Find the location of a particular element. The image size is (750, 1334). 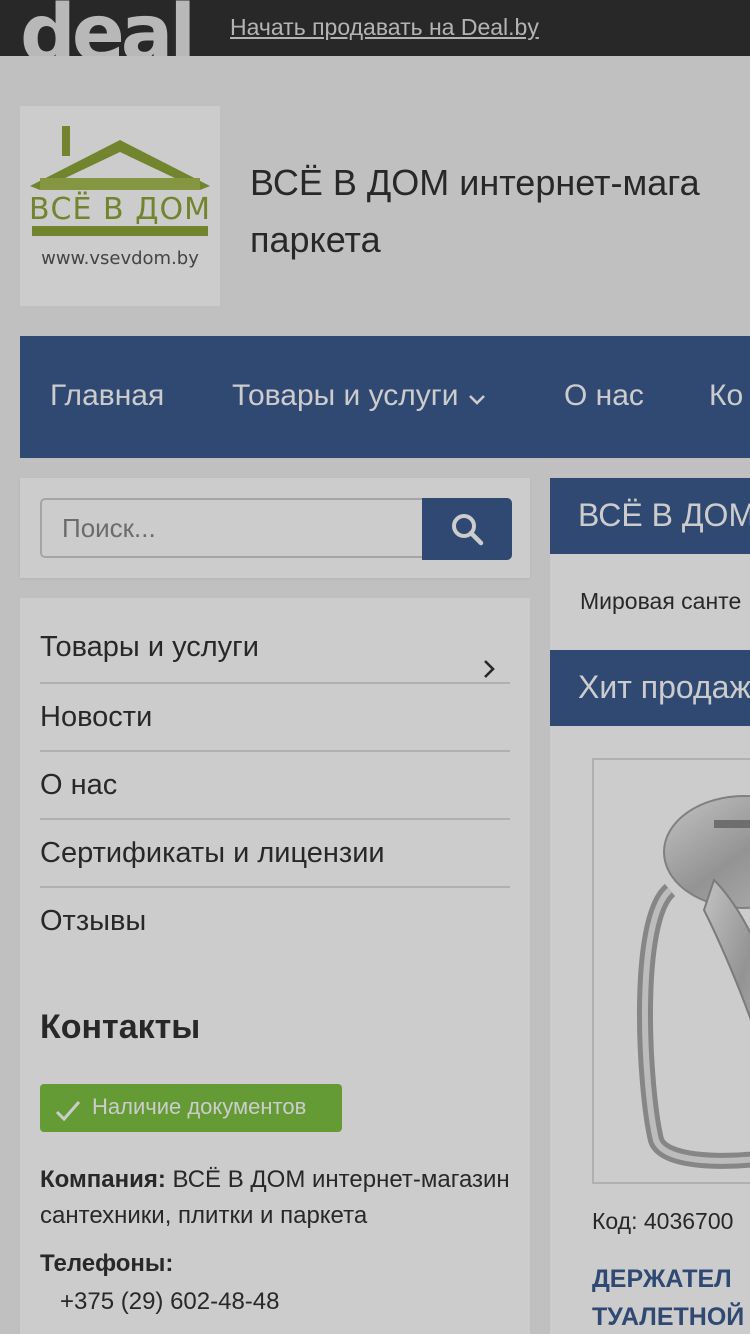

sidebar-item-certificates: Сертификаты и лицензии is located at coordinates (275, 854).